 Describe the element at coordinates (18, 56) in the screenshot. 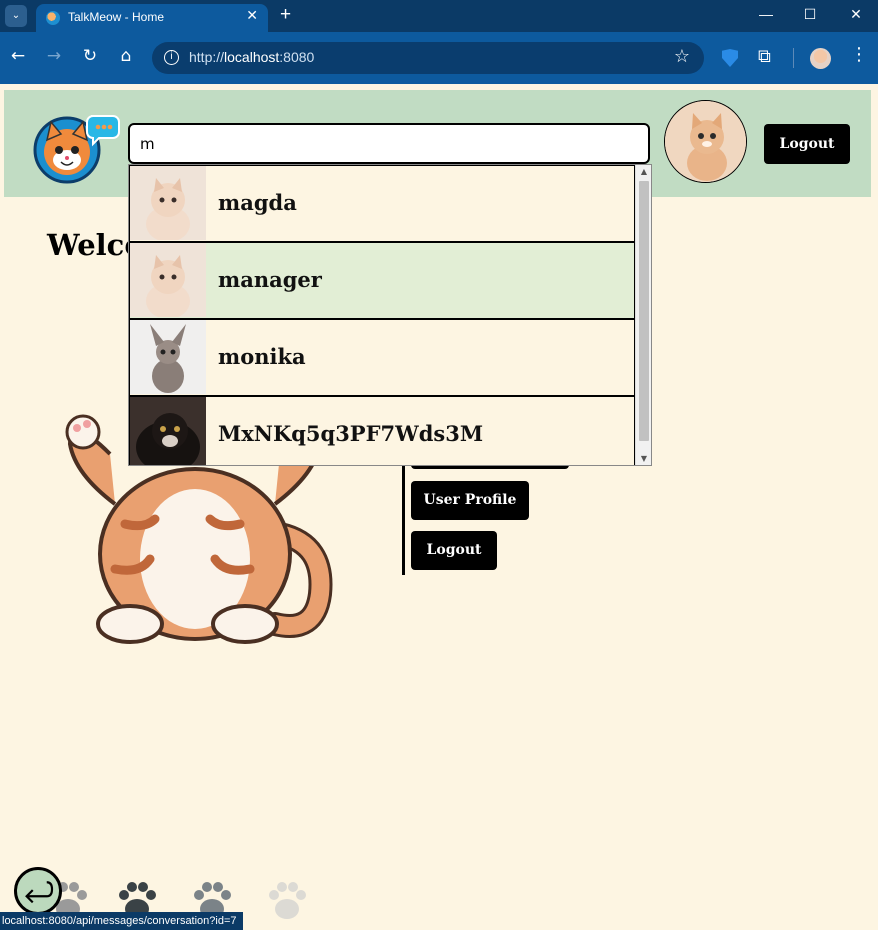

I see `back-arrow-icon: ←` at that location.